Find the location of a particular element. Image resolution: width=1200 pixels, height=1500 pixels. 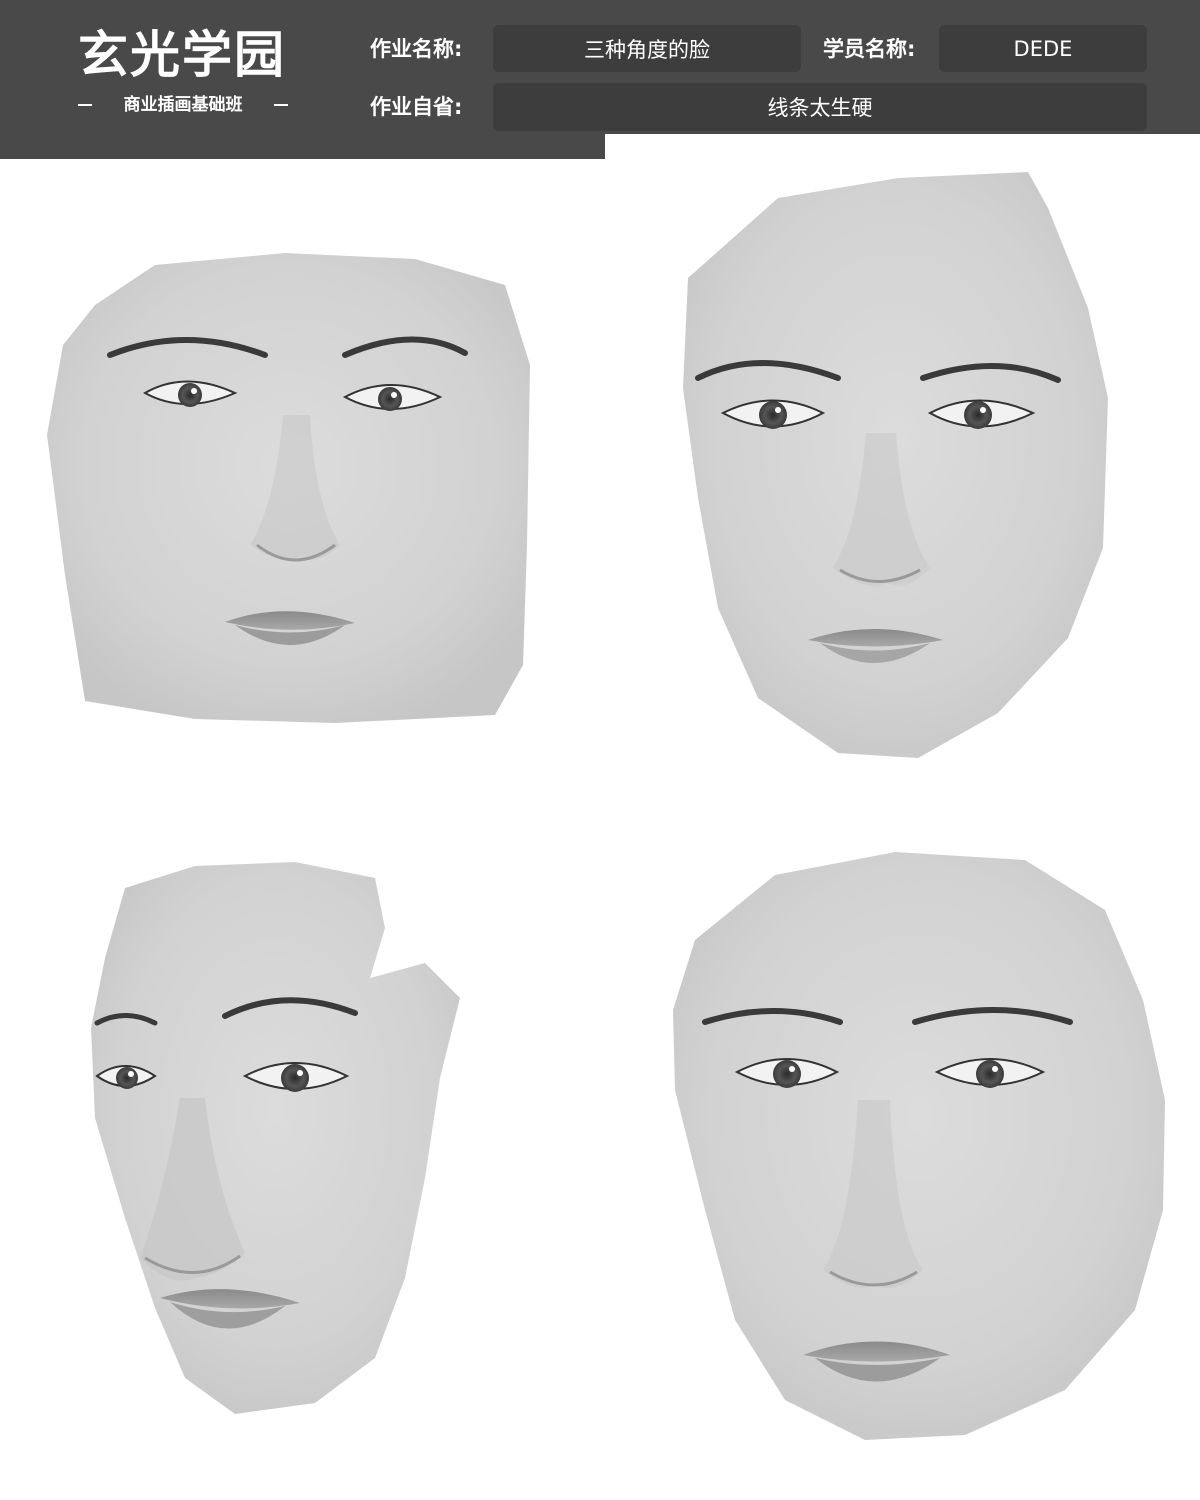

assignment-name-value: 三种角度的脸 is located at coordinates (647, 48).